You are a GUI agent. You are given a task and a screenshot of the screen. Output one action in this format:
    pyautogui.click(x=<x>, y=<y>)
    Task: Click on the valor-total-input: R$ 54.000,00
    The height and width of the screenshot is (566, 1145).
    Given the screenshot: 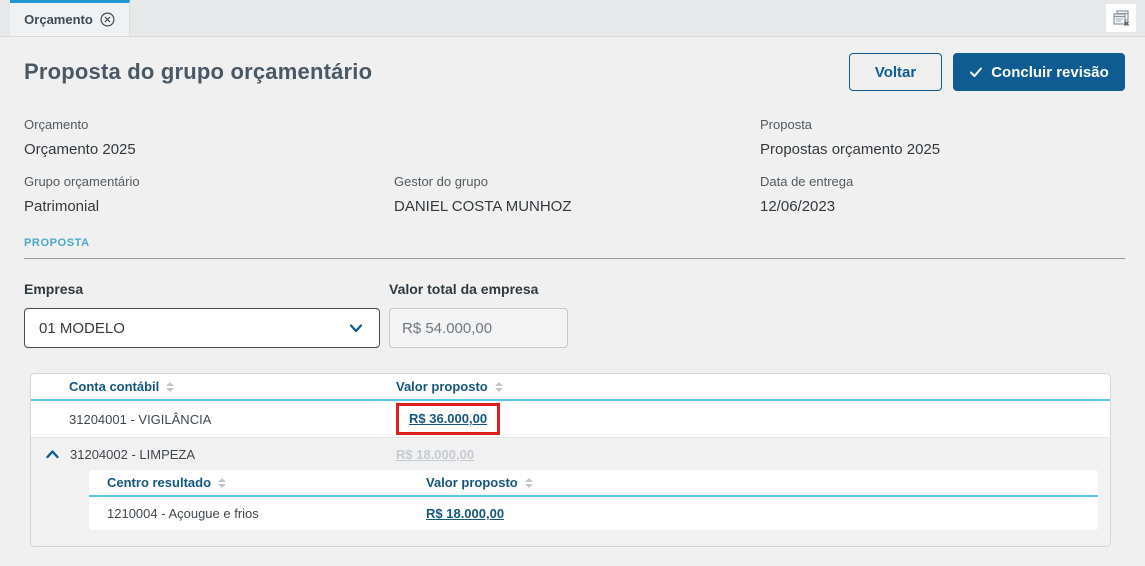 What is the action you would take?
    pyautogui.click(x=478, y=328)
    